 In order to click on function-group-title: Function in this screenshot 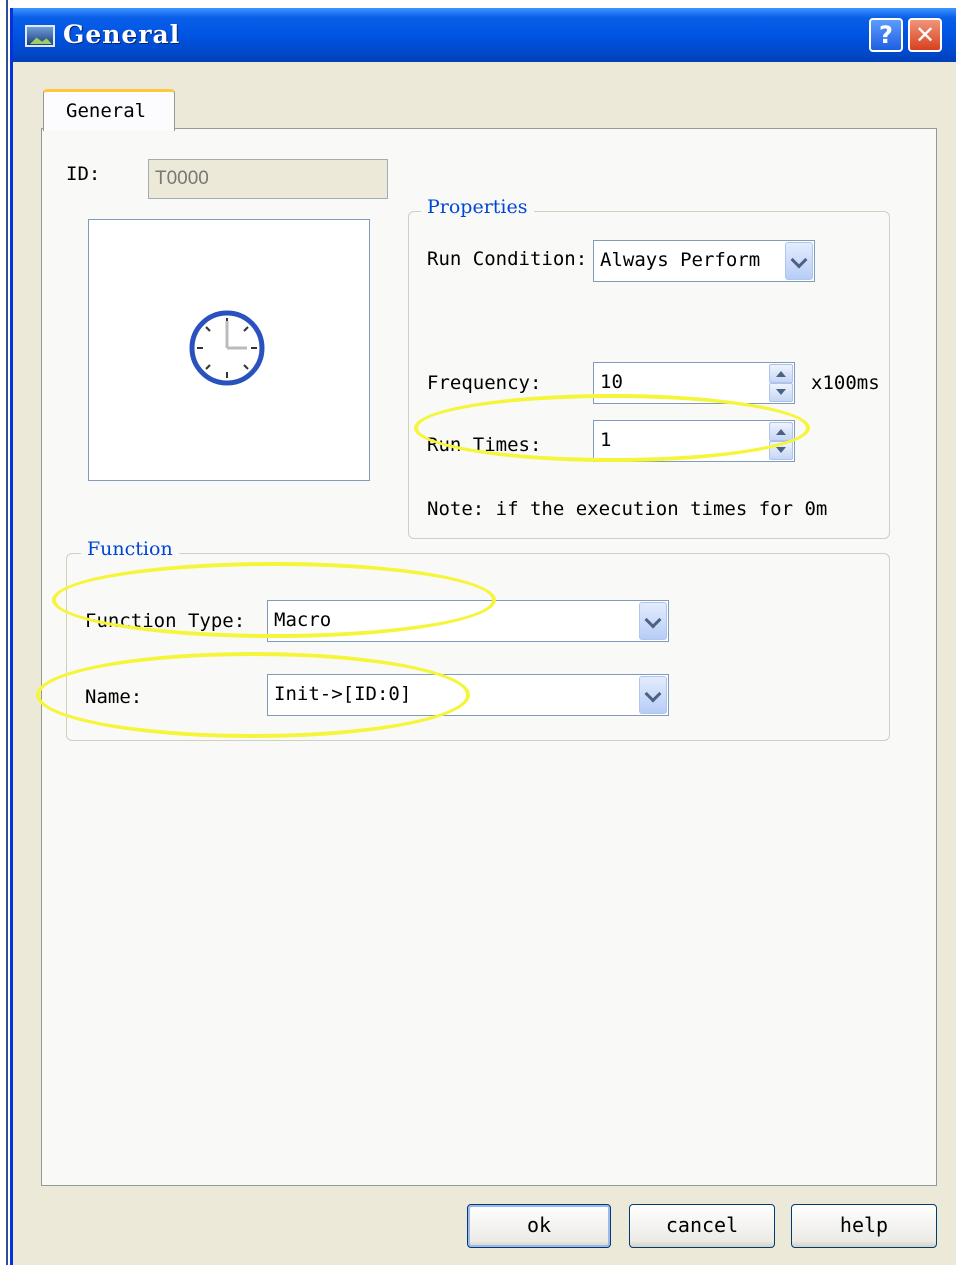, I will do `click(130, 549)`.